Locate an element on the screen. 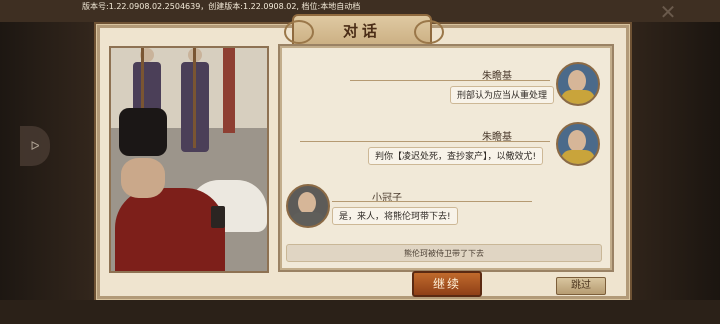 This screenshot has height=324, width=720. message-bubble: 是，来人，将熊伦珂带下去! is located at coordinates (395, 216).